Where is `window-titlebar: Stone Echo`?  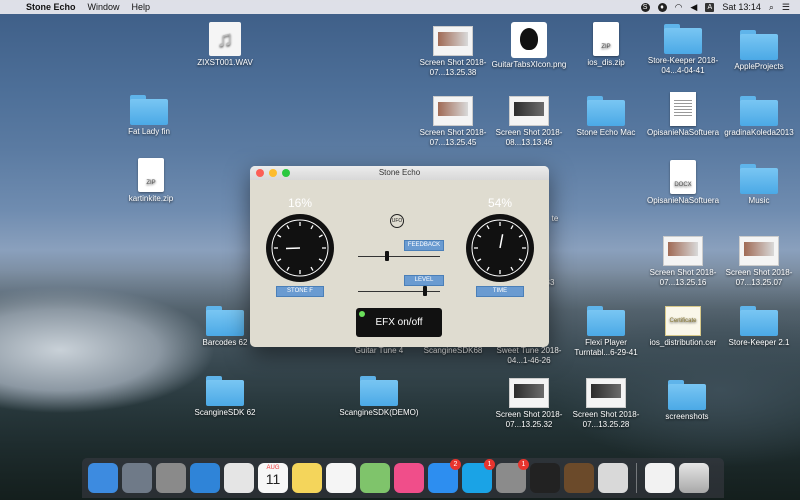
window-titlebar: Stone Echo is located at coordinates (399, 173).